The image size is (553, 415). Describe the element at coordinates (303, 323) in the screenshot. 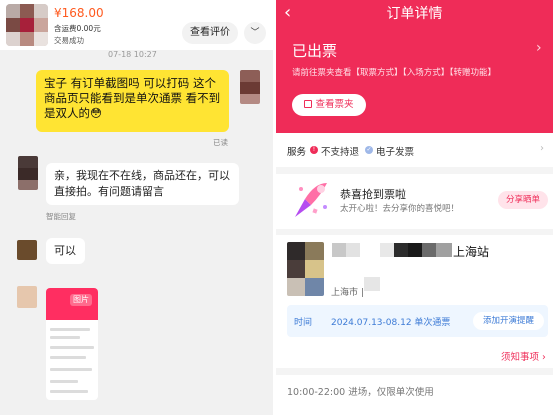

I see `time-label: 时间` at that location.